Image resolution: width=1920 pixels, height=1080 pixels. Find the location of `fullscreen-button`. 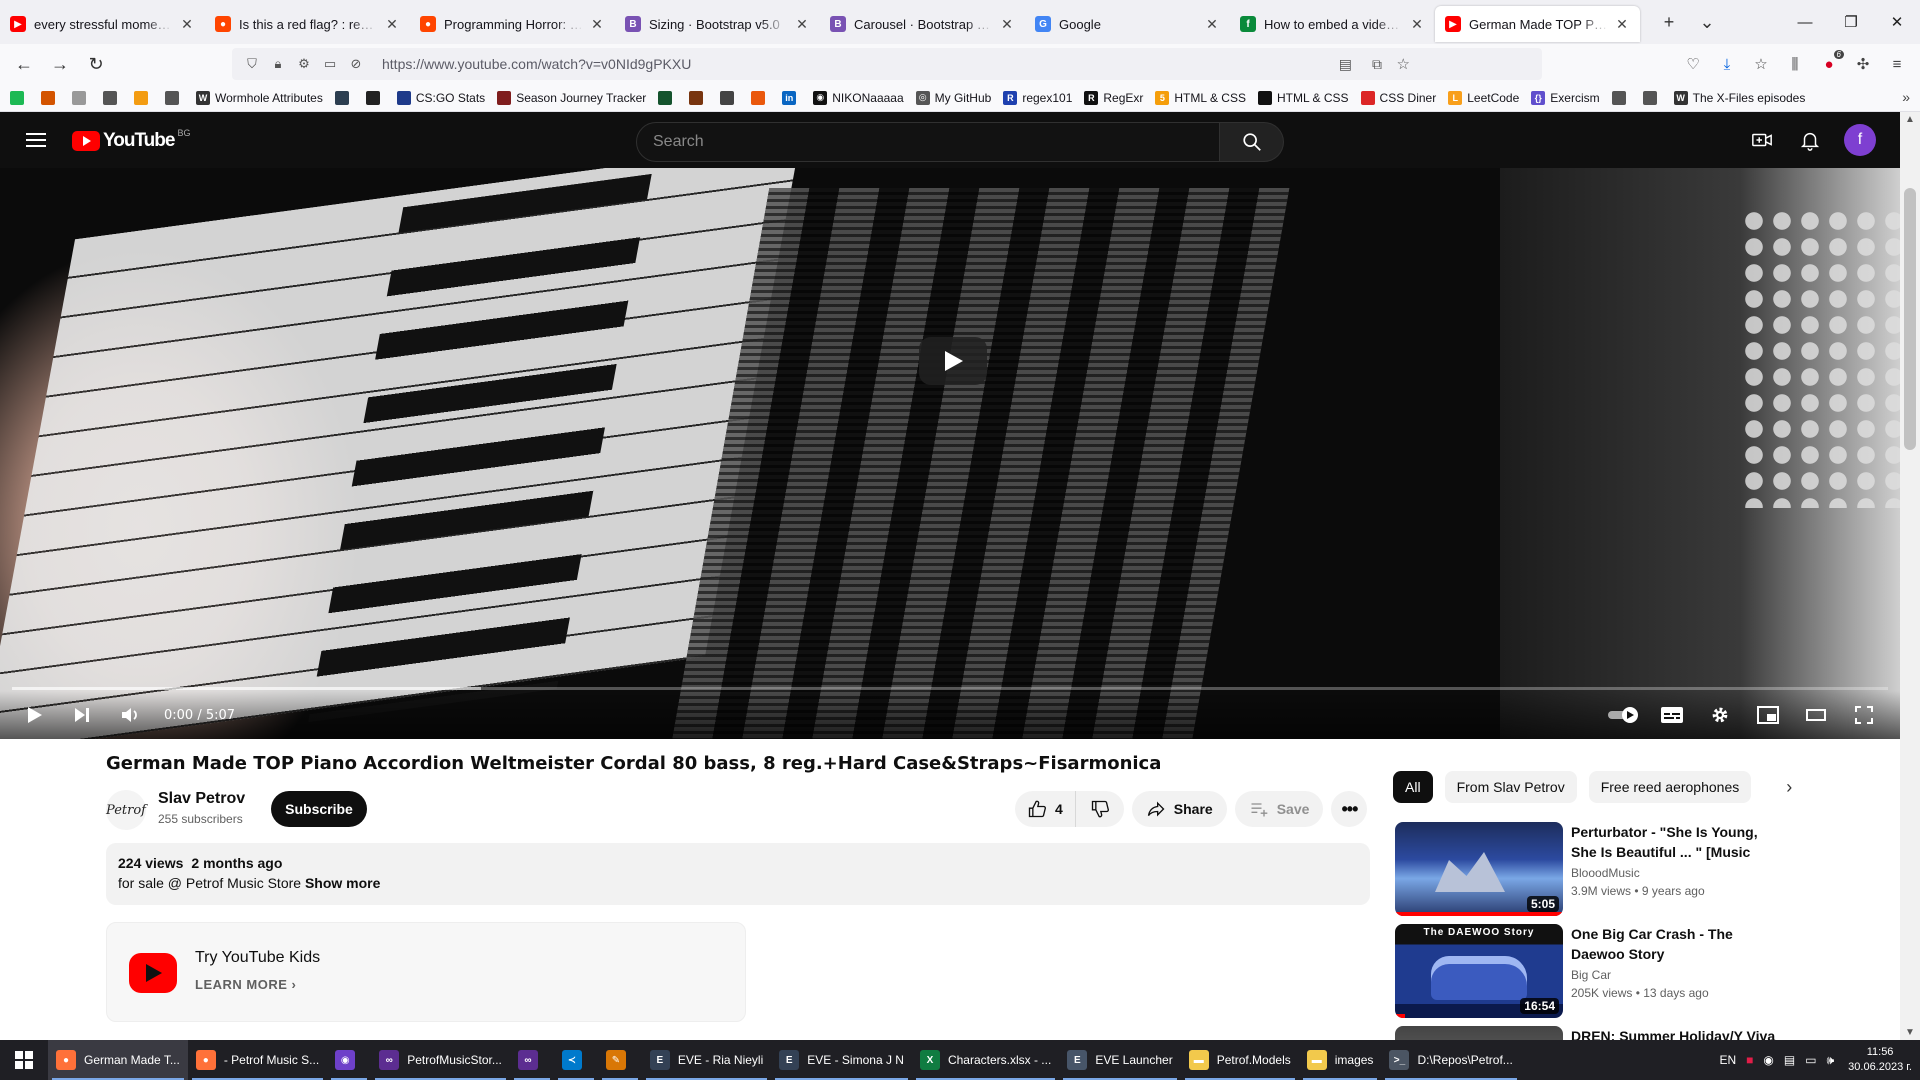

fullscreen-button is located at coordinates (1864, 715).